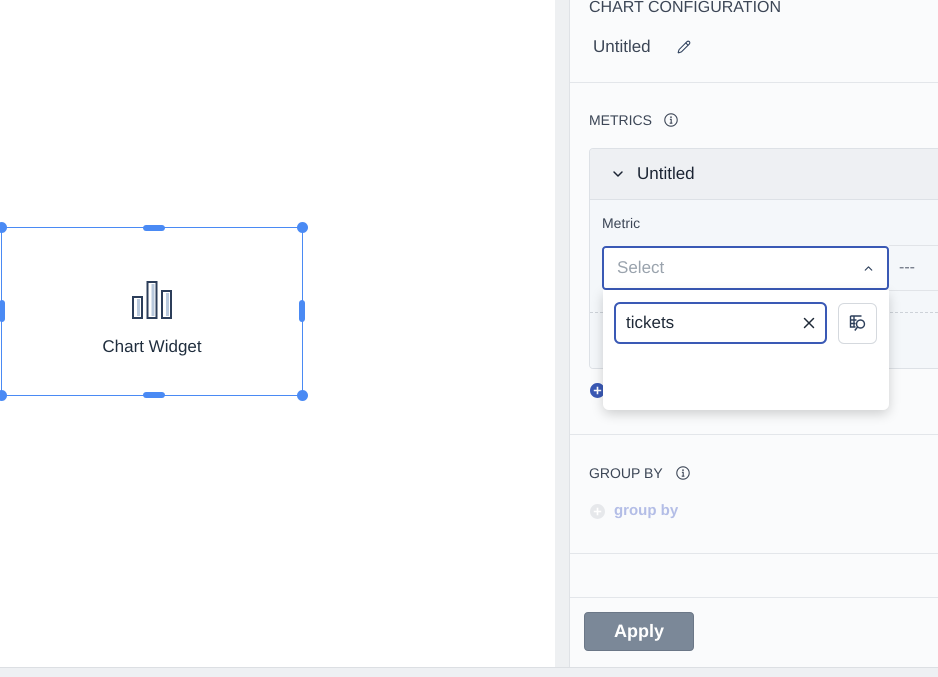 Image resolution: width=938 pixels, height=677 pixels. I want to click on group-by-heading: GROUP BY, so click(626, 473).